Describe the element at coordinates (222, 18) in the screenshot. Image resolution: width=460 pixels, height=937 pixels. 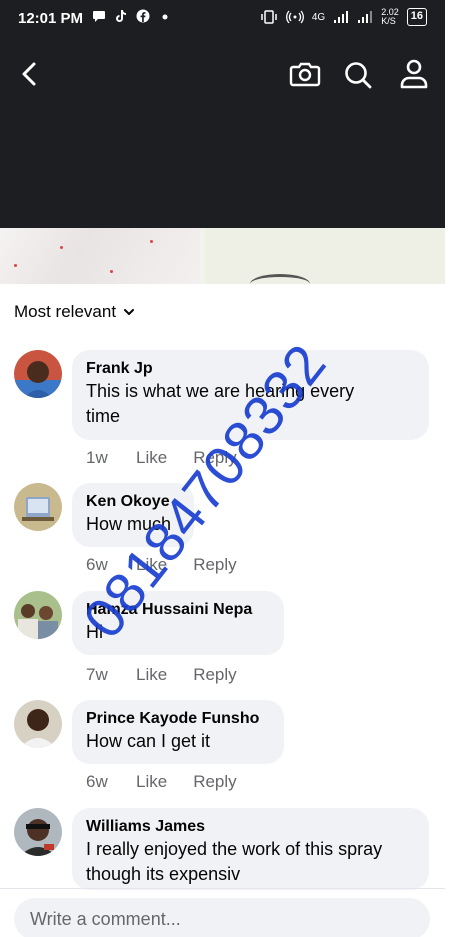
I see `status-bar: 12:01 PM 4G 2.02 K/S 16` at that location.